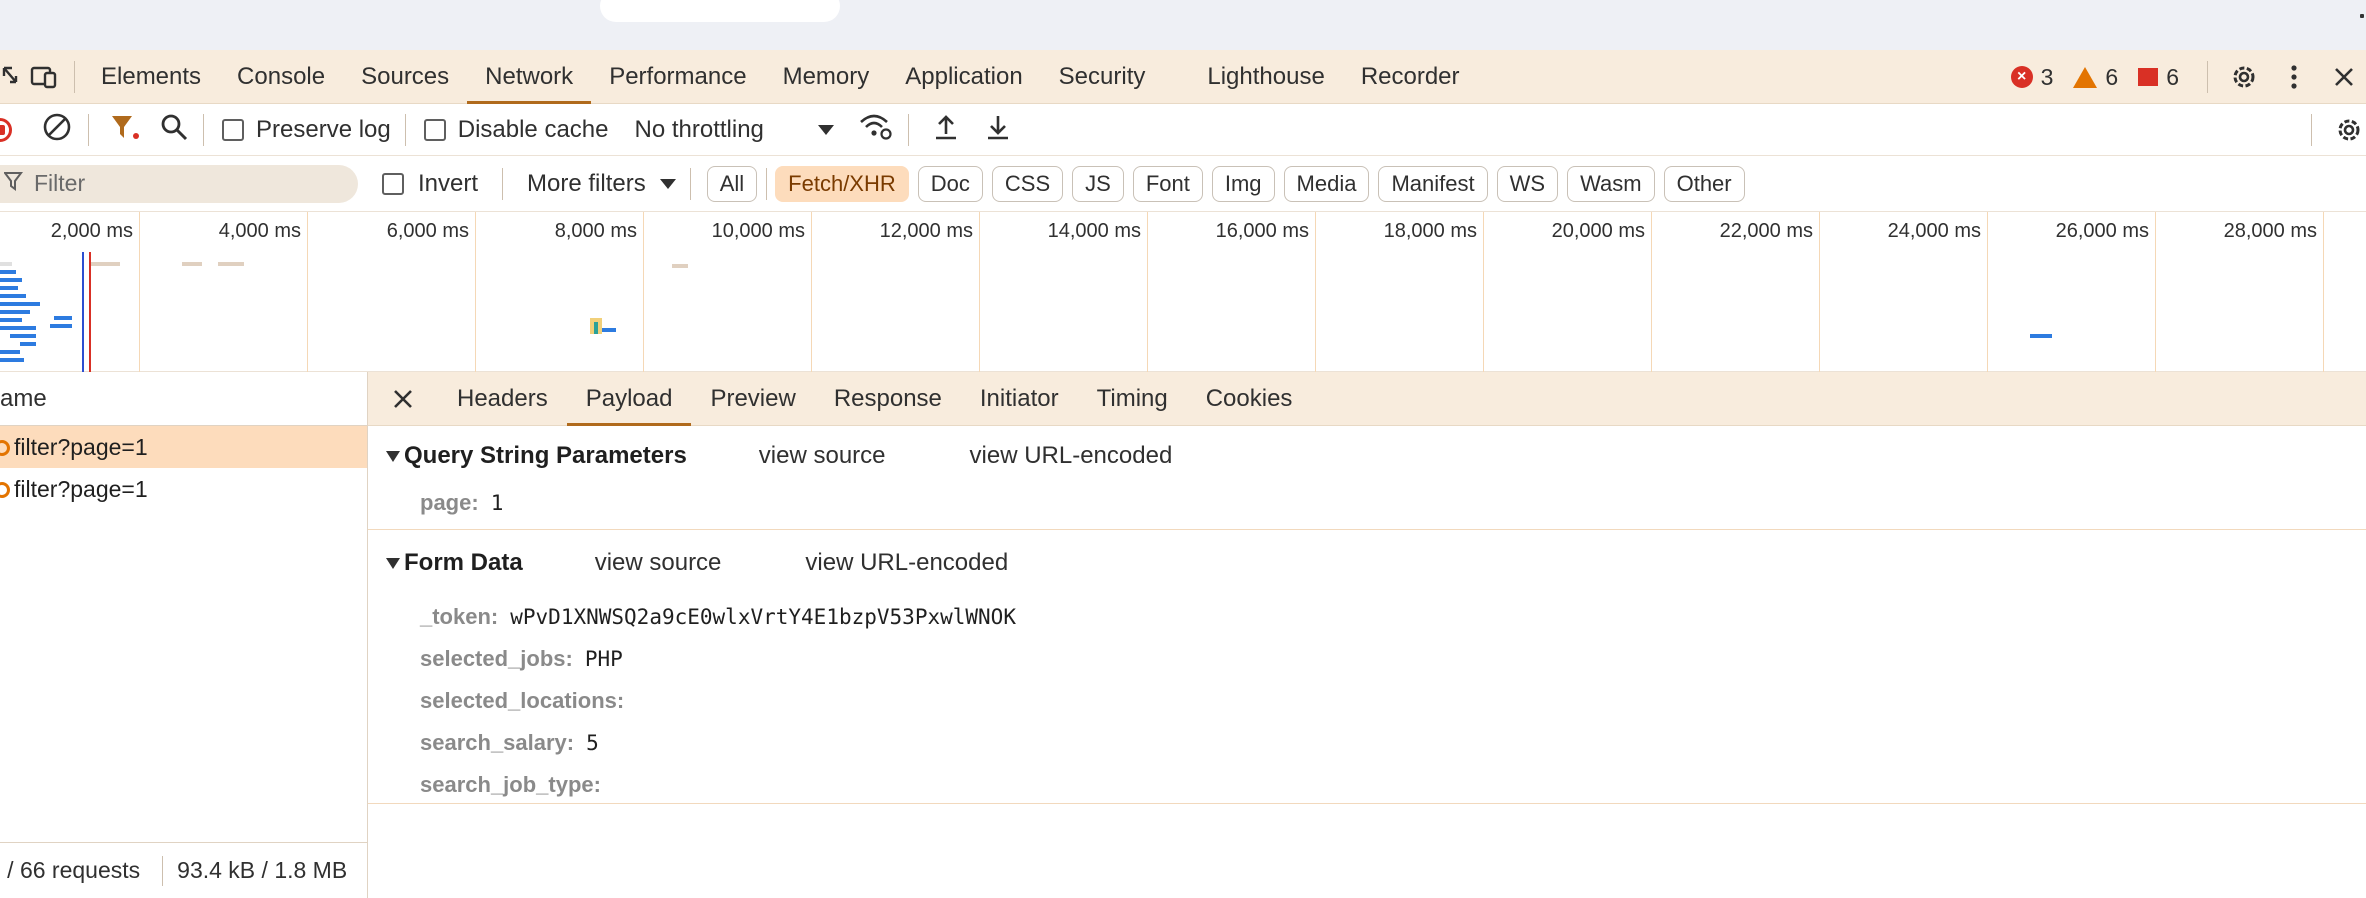 The image size is (2366, 898). What do you see at coordinates (434, 129) in the screenshot?
I see `disable-cache-checkbox` at bounding box center [434, 129].